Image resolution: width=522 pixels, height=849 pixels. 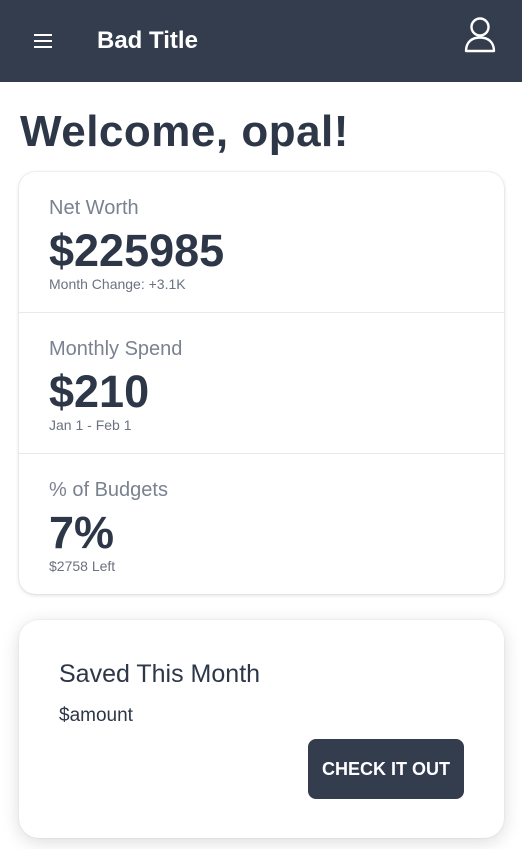 I want to click on stat-label: Monthly Spend, so click(x=116, y=349).